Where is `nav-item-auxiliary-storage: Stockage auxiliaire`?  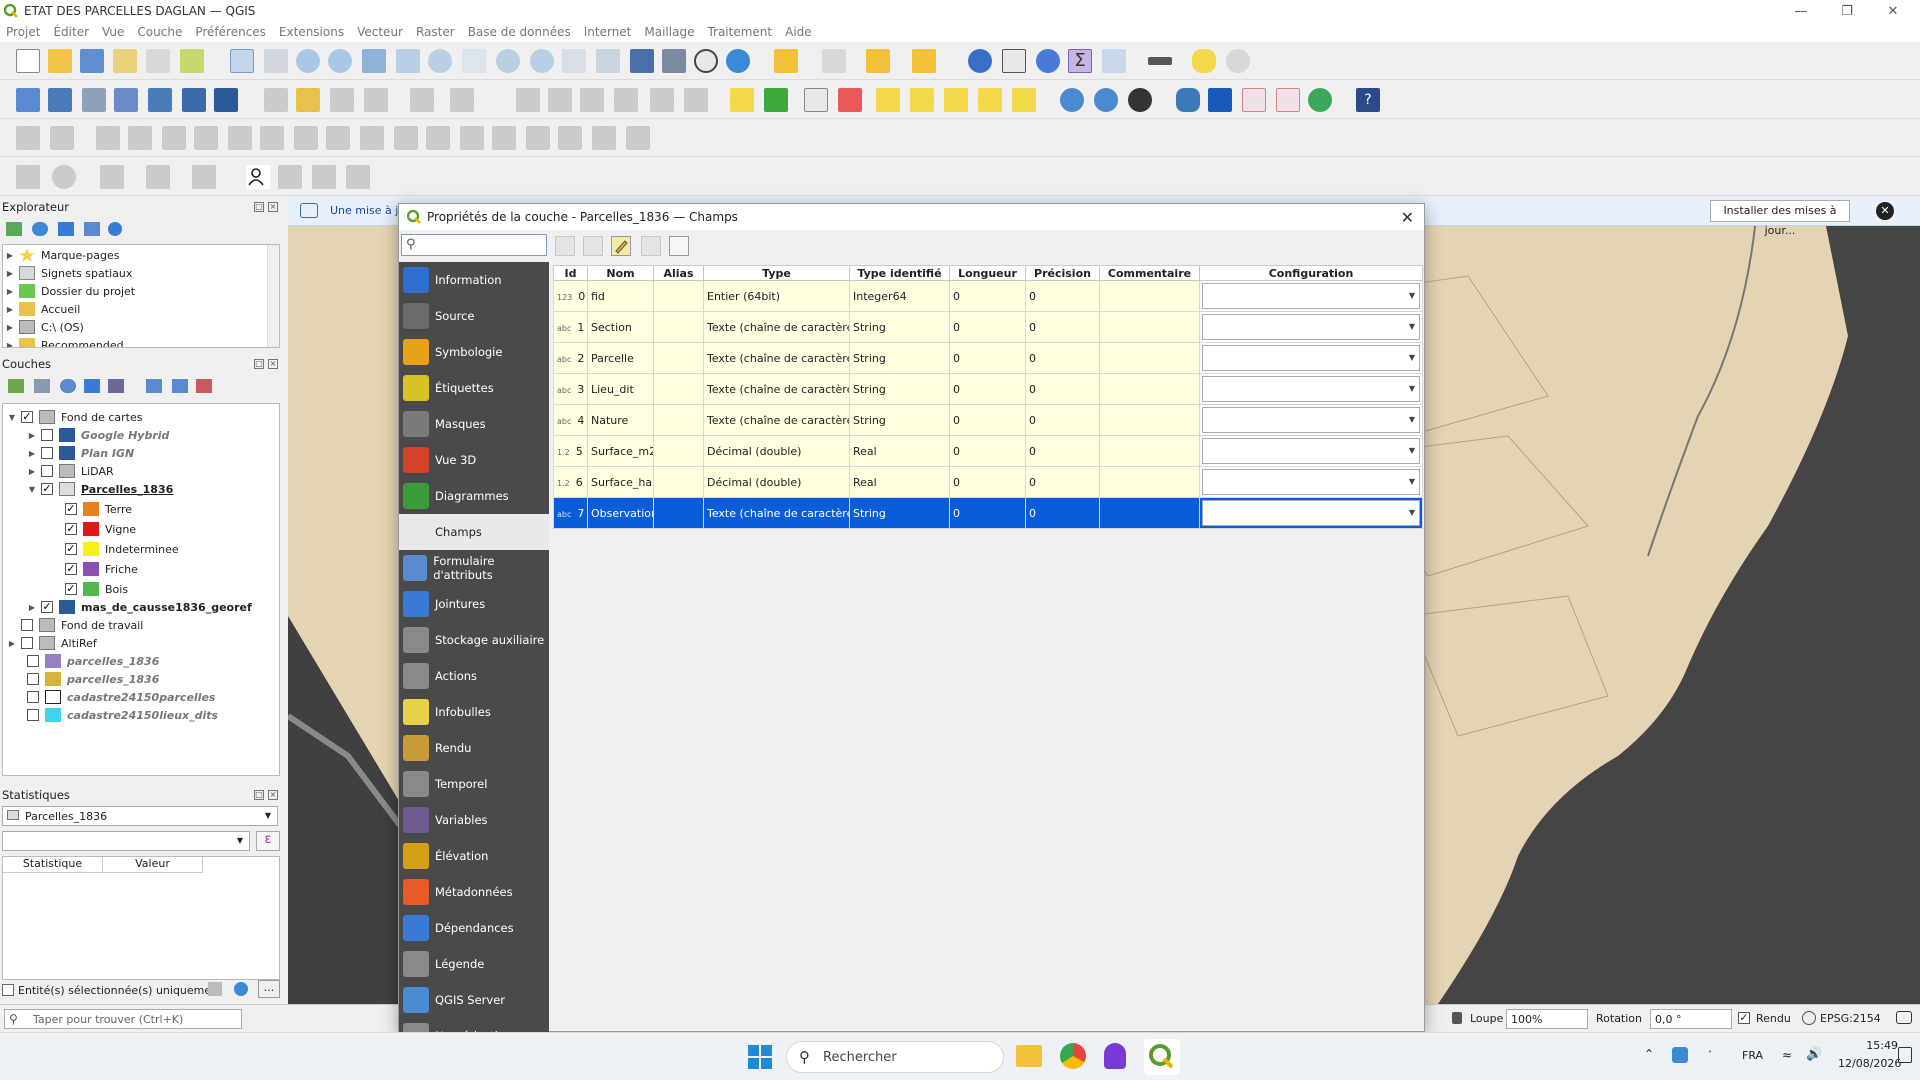
nav-item-auxiliary-storage: Stockage auxiliaire is located at coordinates (474, 640).